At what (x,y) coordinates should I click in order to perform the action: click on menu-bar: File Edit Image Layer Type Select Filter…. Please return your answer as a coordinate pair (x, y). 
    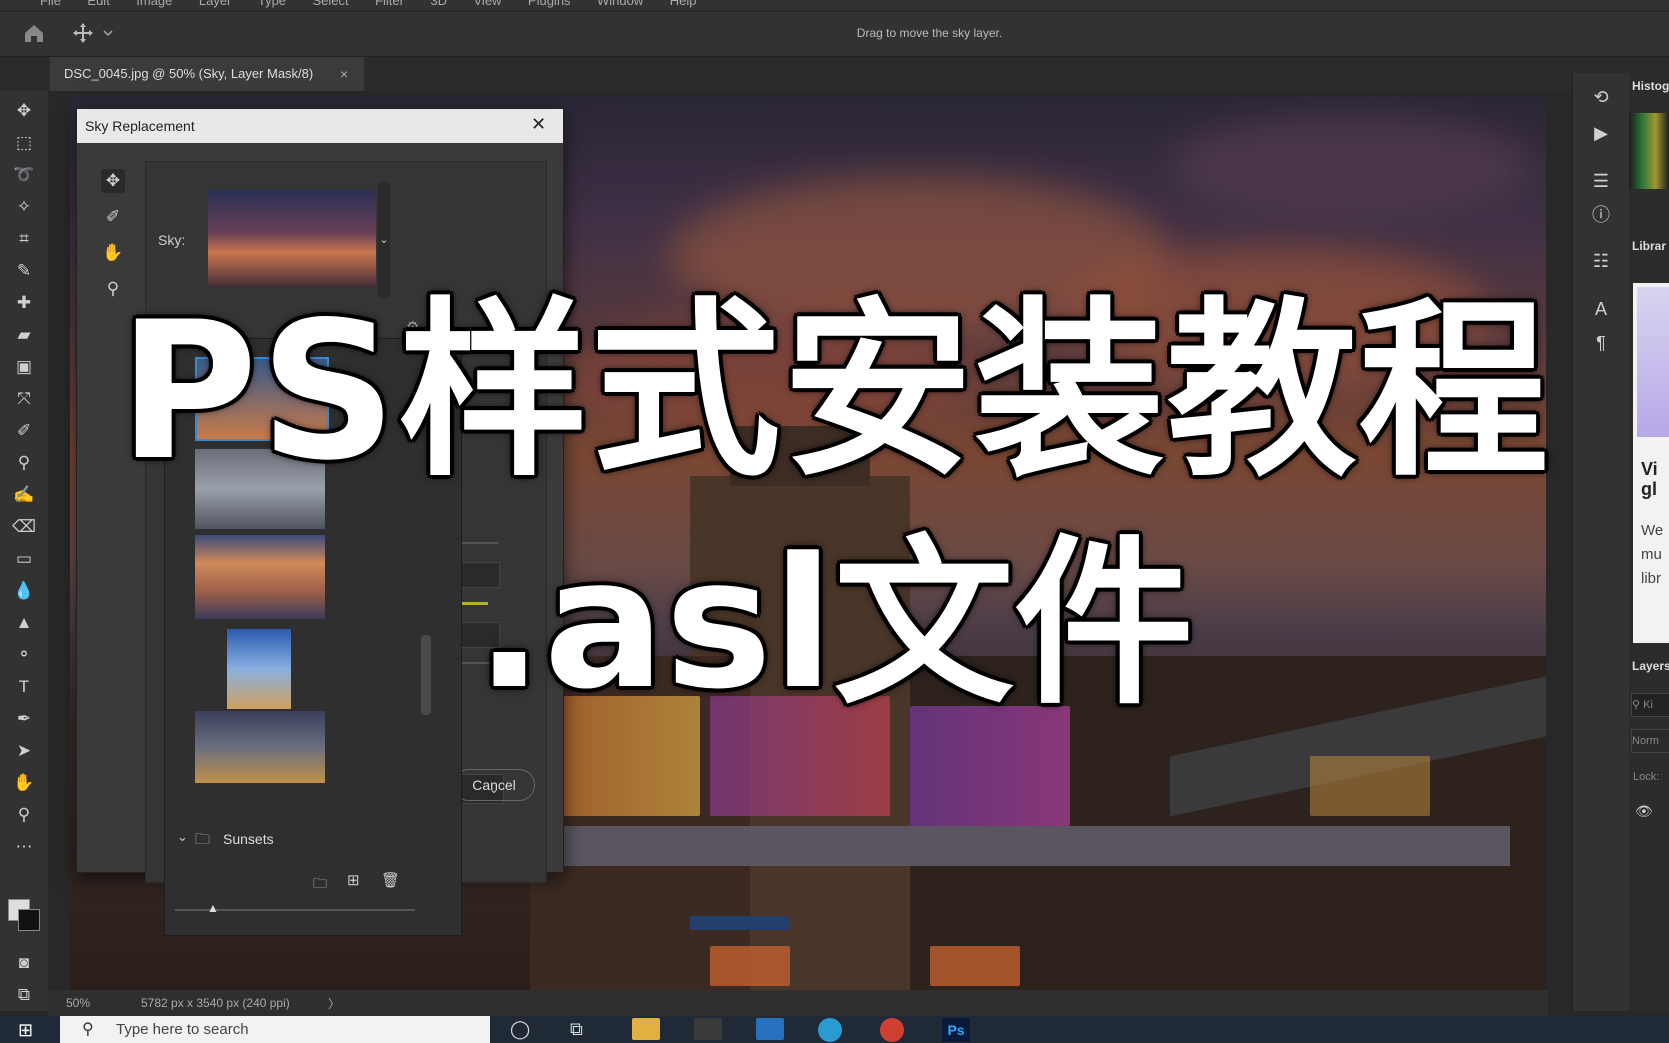
    Looking at the image, I should click on (834, 5).